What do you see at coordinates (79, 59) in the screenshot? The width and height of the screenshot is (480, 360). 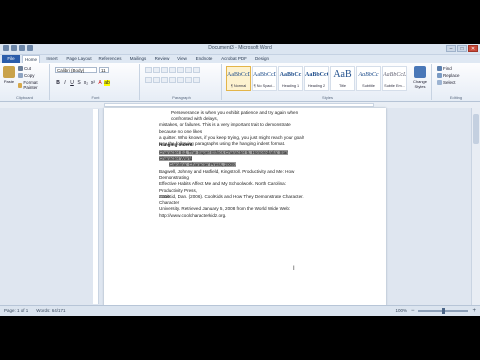 I see `tab-page-layout: Page Layout` at bounding box center [79, 59].